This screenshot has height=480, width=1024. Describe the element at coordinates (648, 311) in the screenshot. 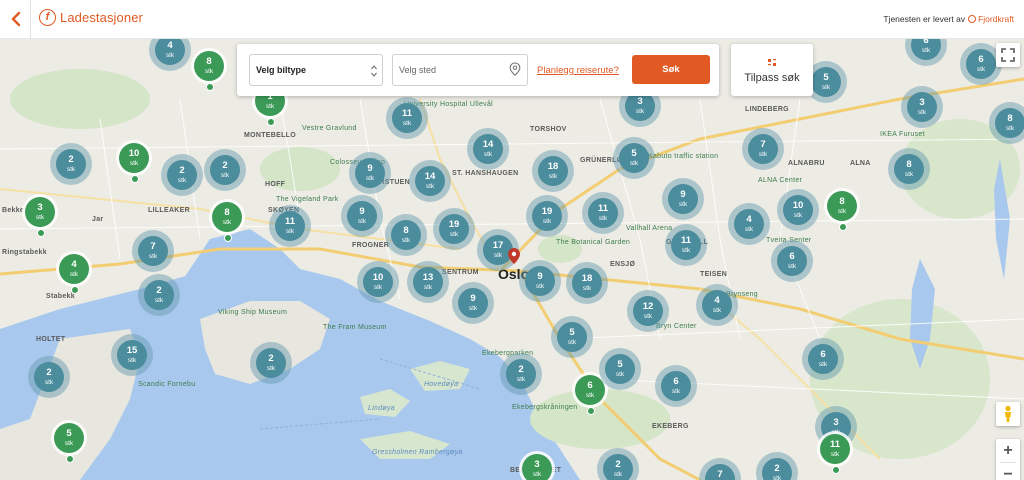

I see `charger-cluster: 12 stk` at that location.